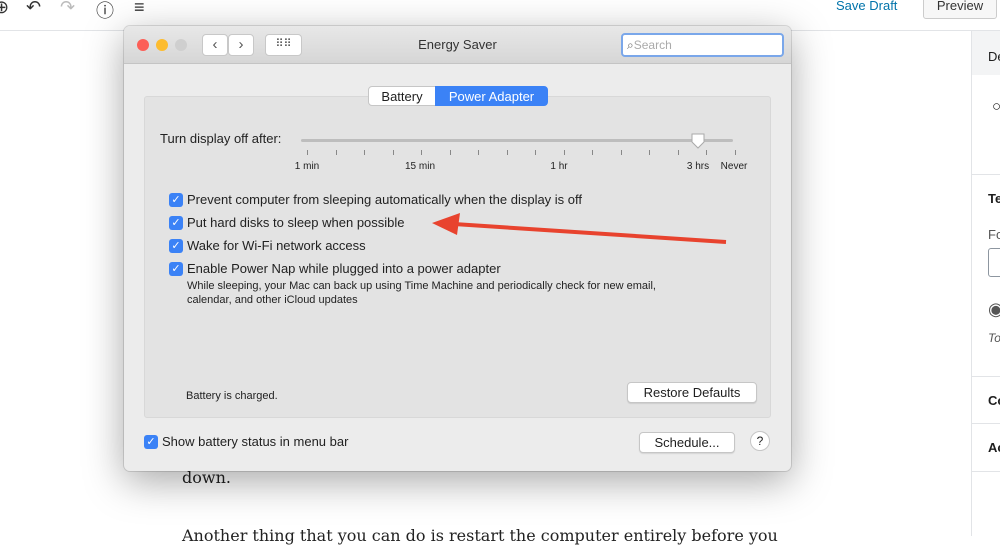  Describe the element at coordinates (67, 9) in the screenshot. I see `redo-icon: ↷` at that location.